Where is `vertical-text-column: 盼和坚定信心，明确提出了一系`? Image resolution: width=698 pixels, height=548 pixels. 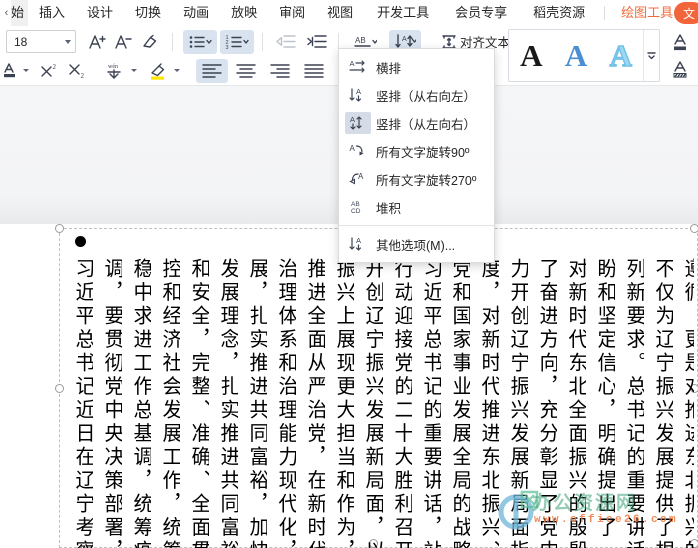 vertical-text-column: 盼和坚定信心，明确提出了一系 is located at coordinates (604, 403).